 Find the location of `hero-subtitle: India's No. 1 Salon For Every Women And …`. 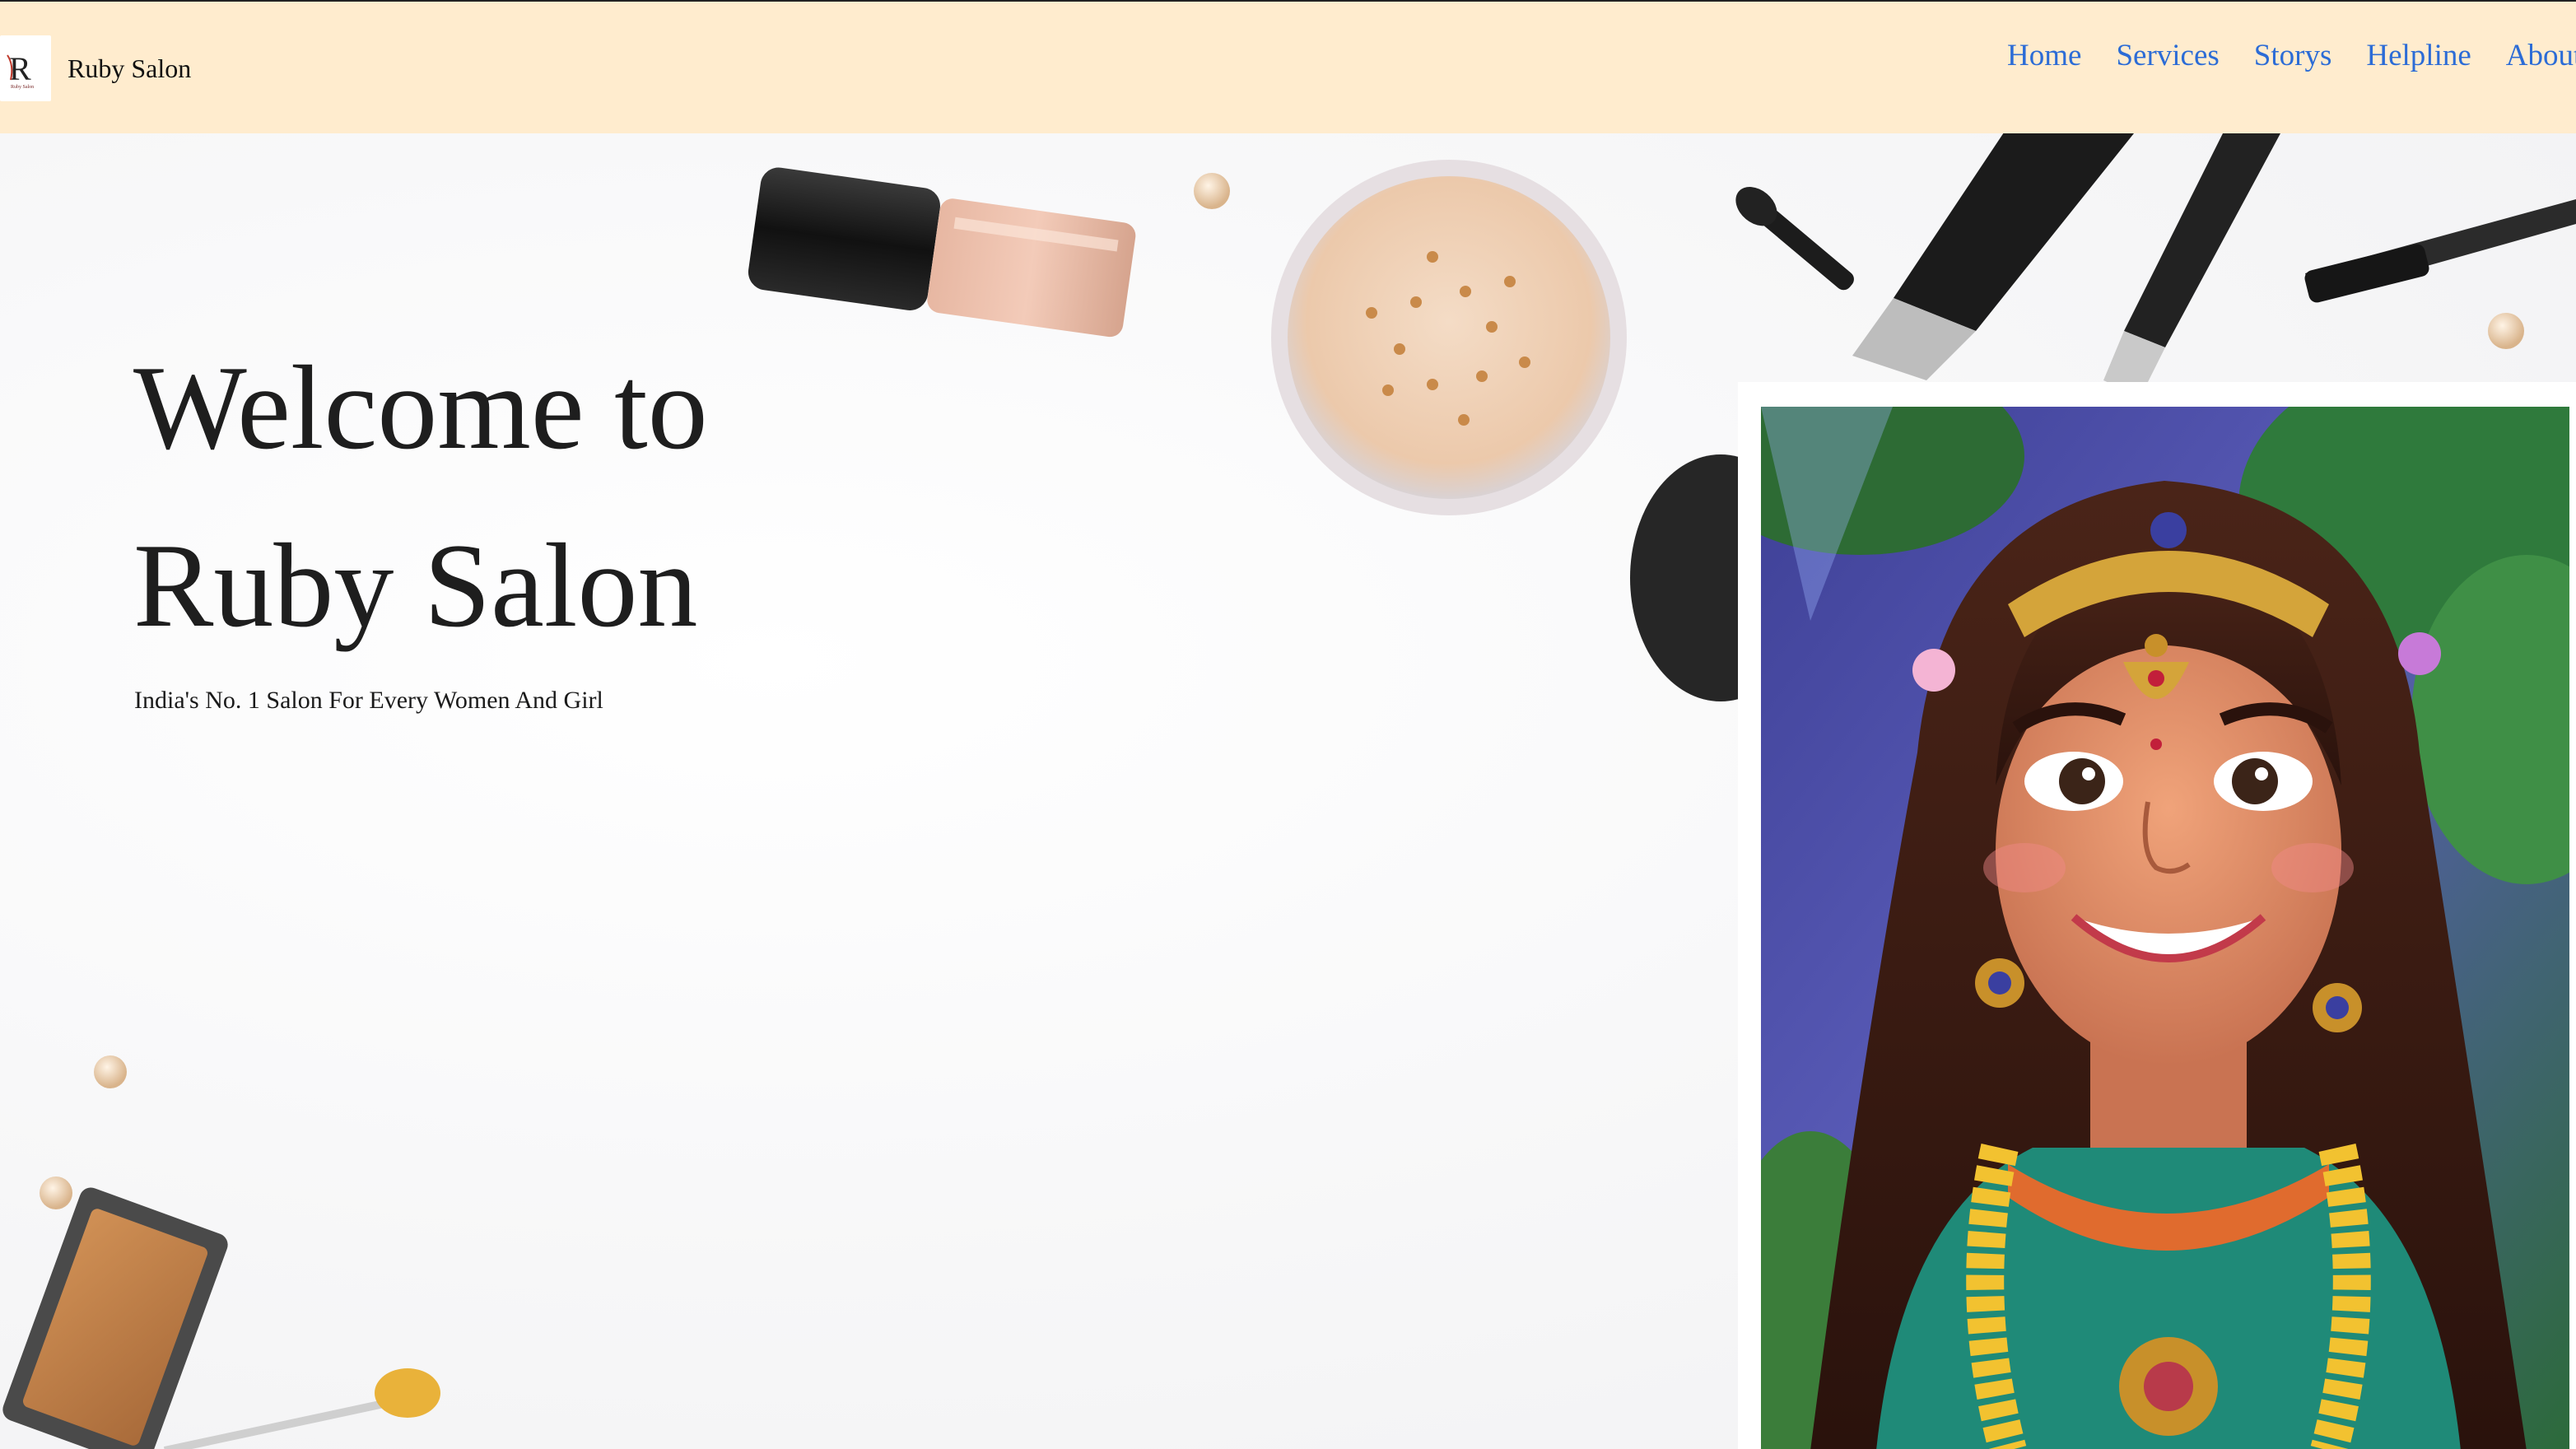

hero-subtitle: India's No. 1 Salon For Every Women And … is located at coordinates (368, 700).